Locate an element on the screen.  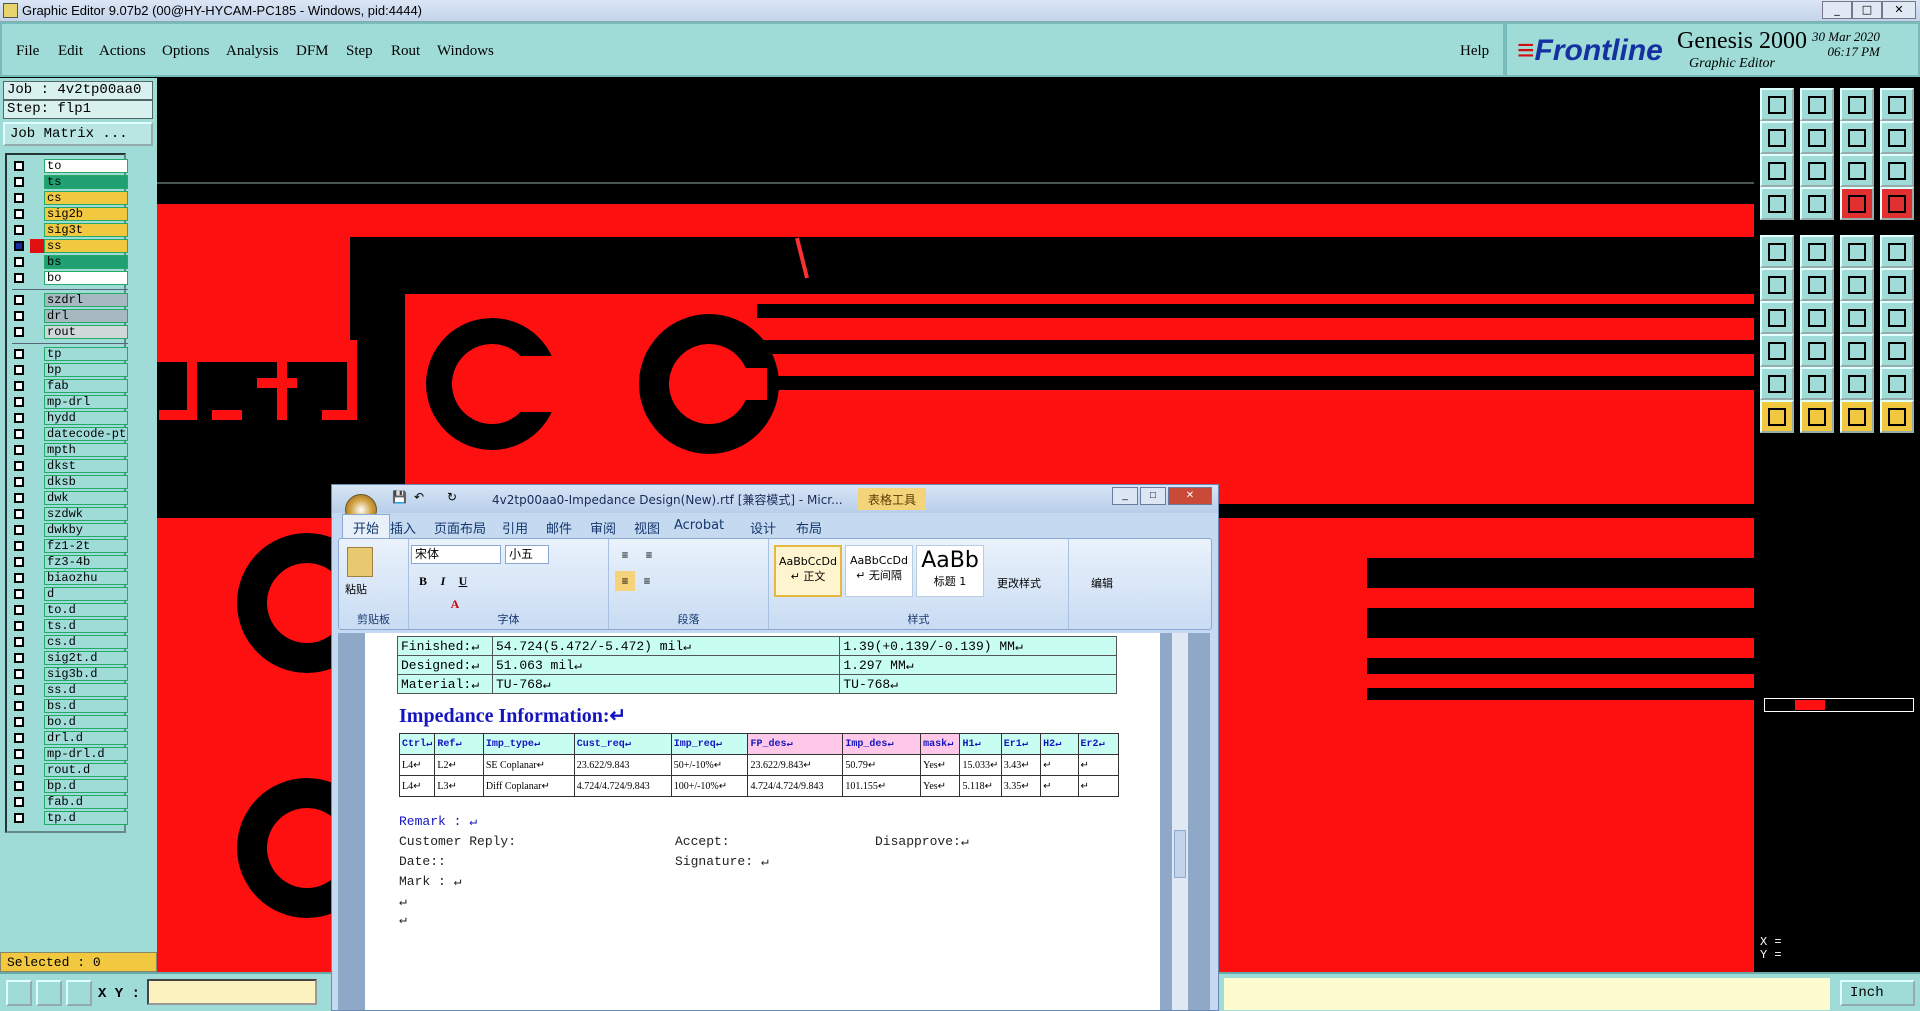
layer-up-icon is located at coordinates (1777, 104).